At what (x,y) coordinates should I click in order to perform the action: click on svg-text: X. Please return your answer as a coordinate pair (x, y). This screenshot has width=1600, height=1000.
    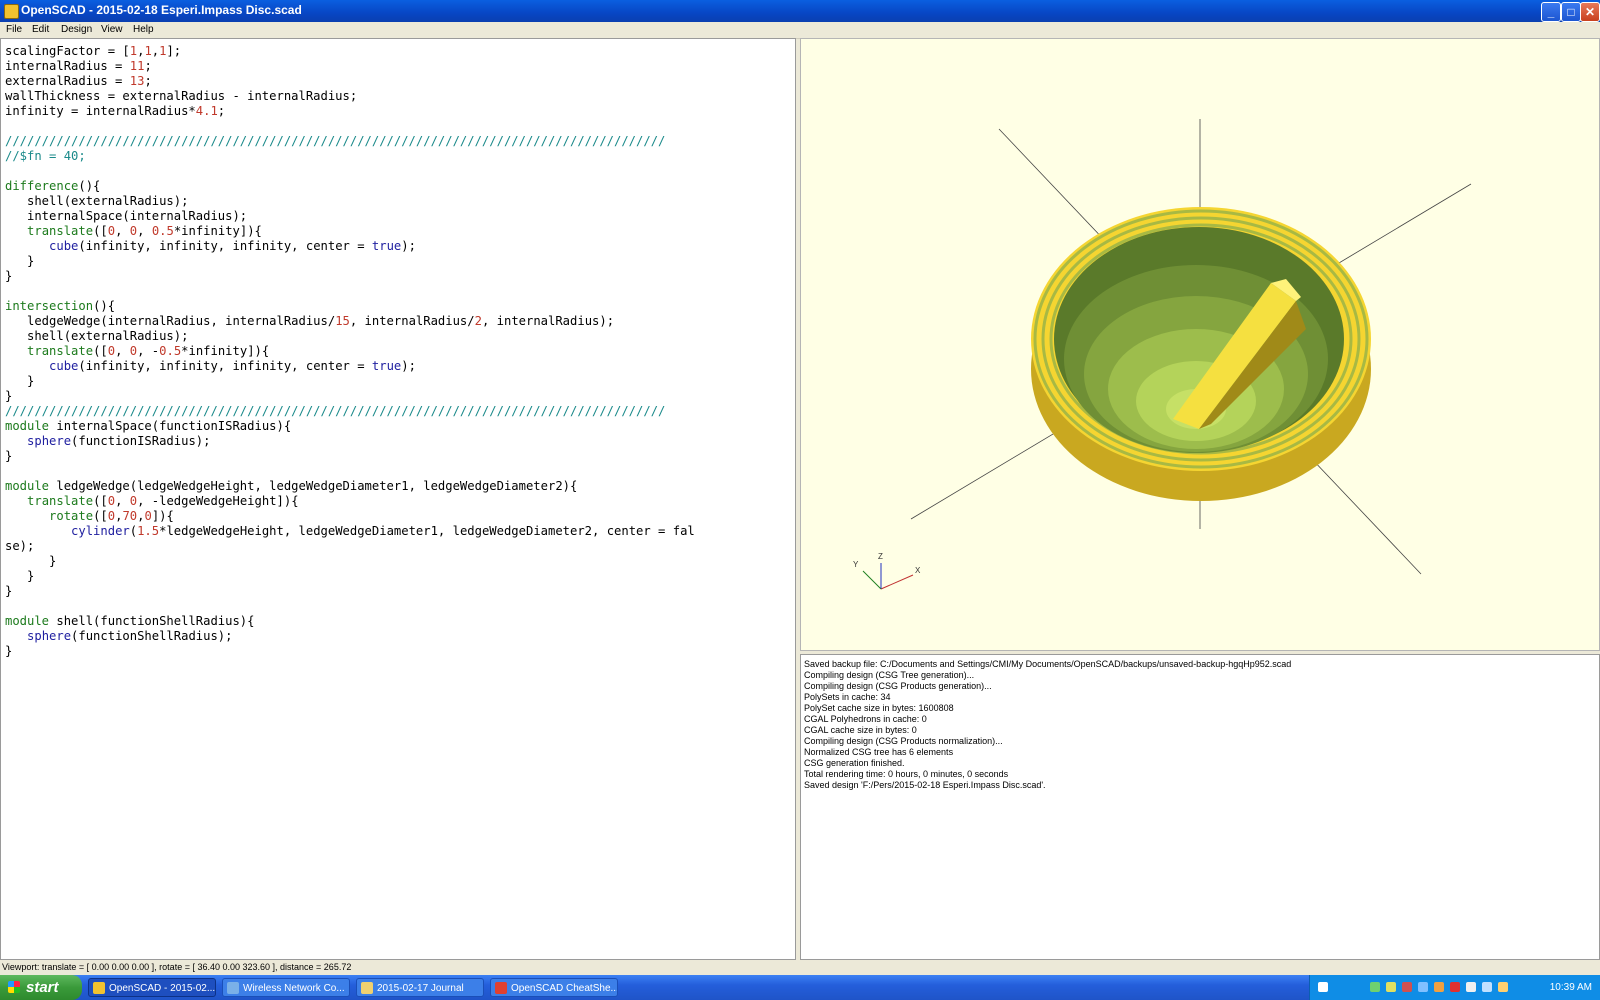
    Looking at the image, I should click on (918, 570).